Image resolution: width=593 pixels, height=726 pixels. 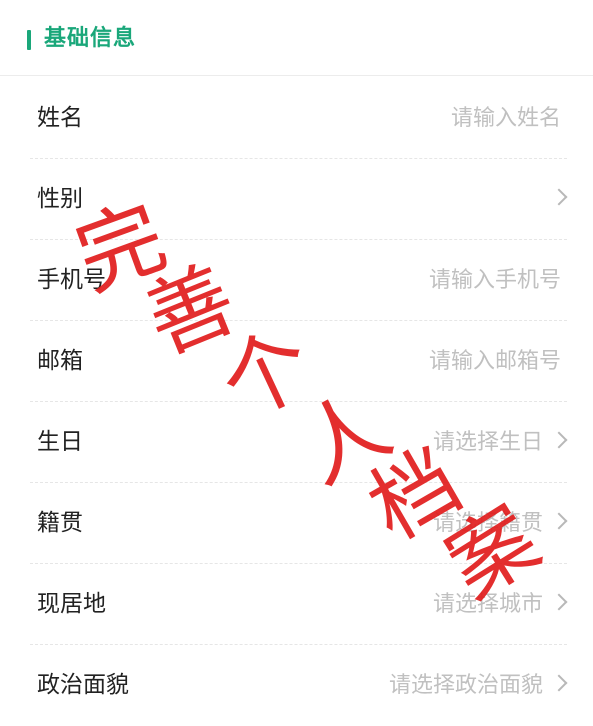 I want to click on row-label: 手机号, so click(x=71, y=280).